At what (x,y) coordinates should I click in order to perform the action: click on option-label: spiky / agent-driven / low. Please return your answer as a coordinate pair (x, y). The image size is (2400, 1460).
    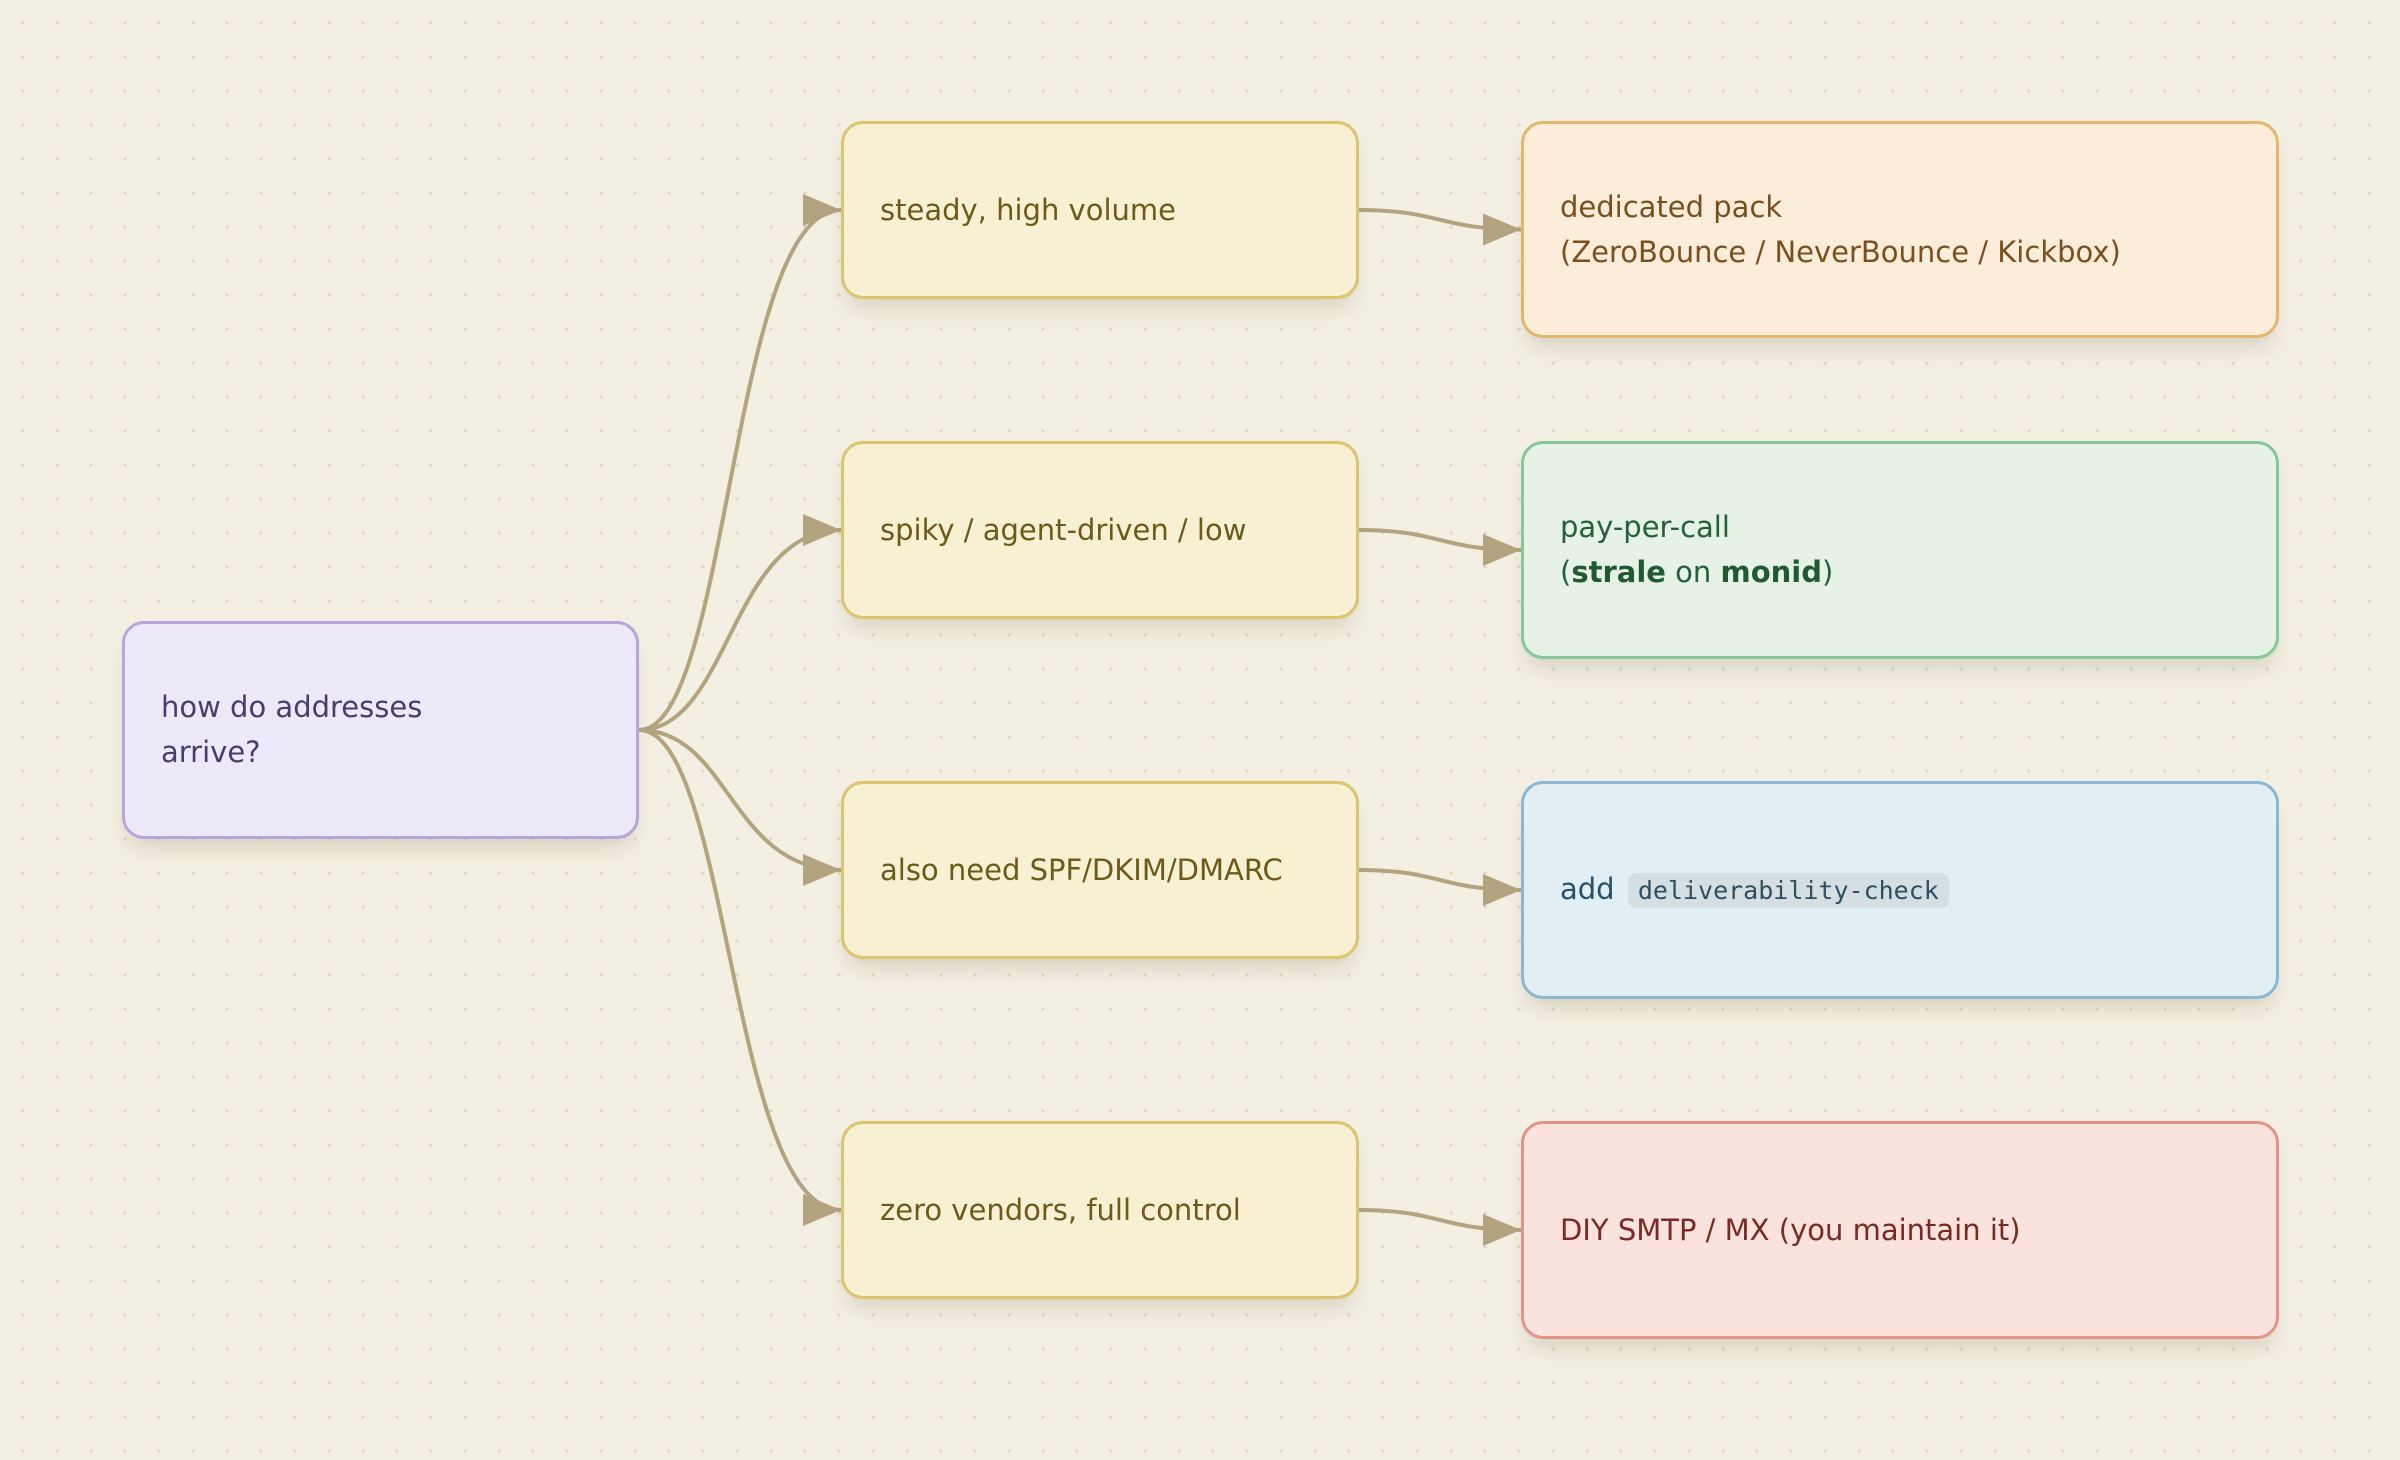
    Looking at the image, I should click on (1063, 529).